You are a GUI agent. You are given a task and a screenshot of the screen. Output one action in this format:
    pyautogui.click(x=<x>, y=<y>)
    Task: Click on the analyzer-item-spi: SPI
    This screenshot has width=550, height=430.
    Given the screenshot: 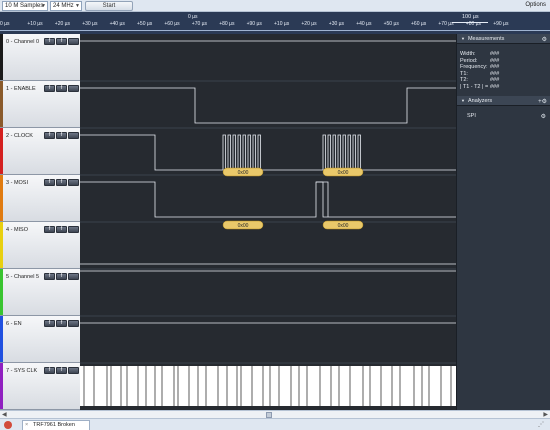 What is the action you would take?
    pyautogui.click(x=471, y=116)
    